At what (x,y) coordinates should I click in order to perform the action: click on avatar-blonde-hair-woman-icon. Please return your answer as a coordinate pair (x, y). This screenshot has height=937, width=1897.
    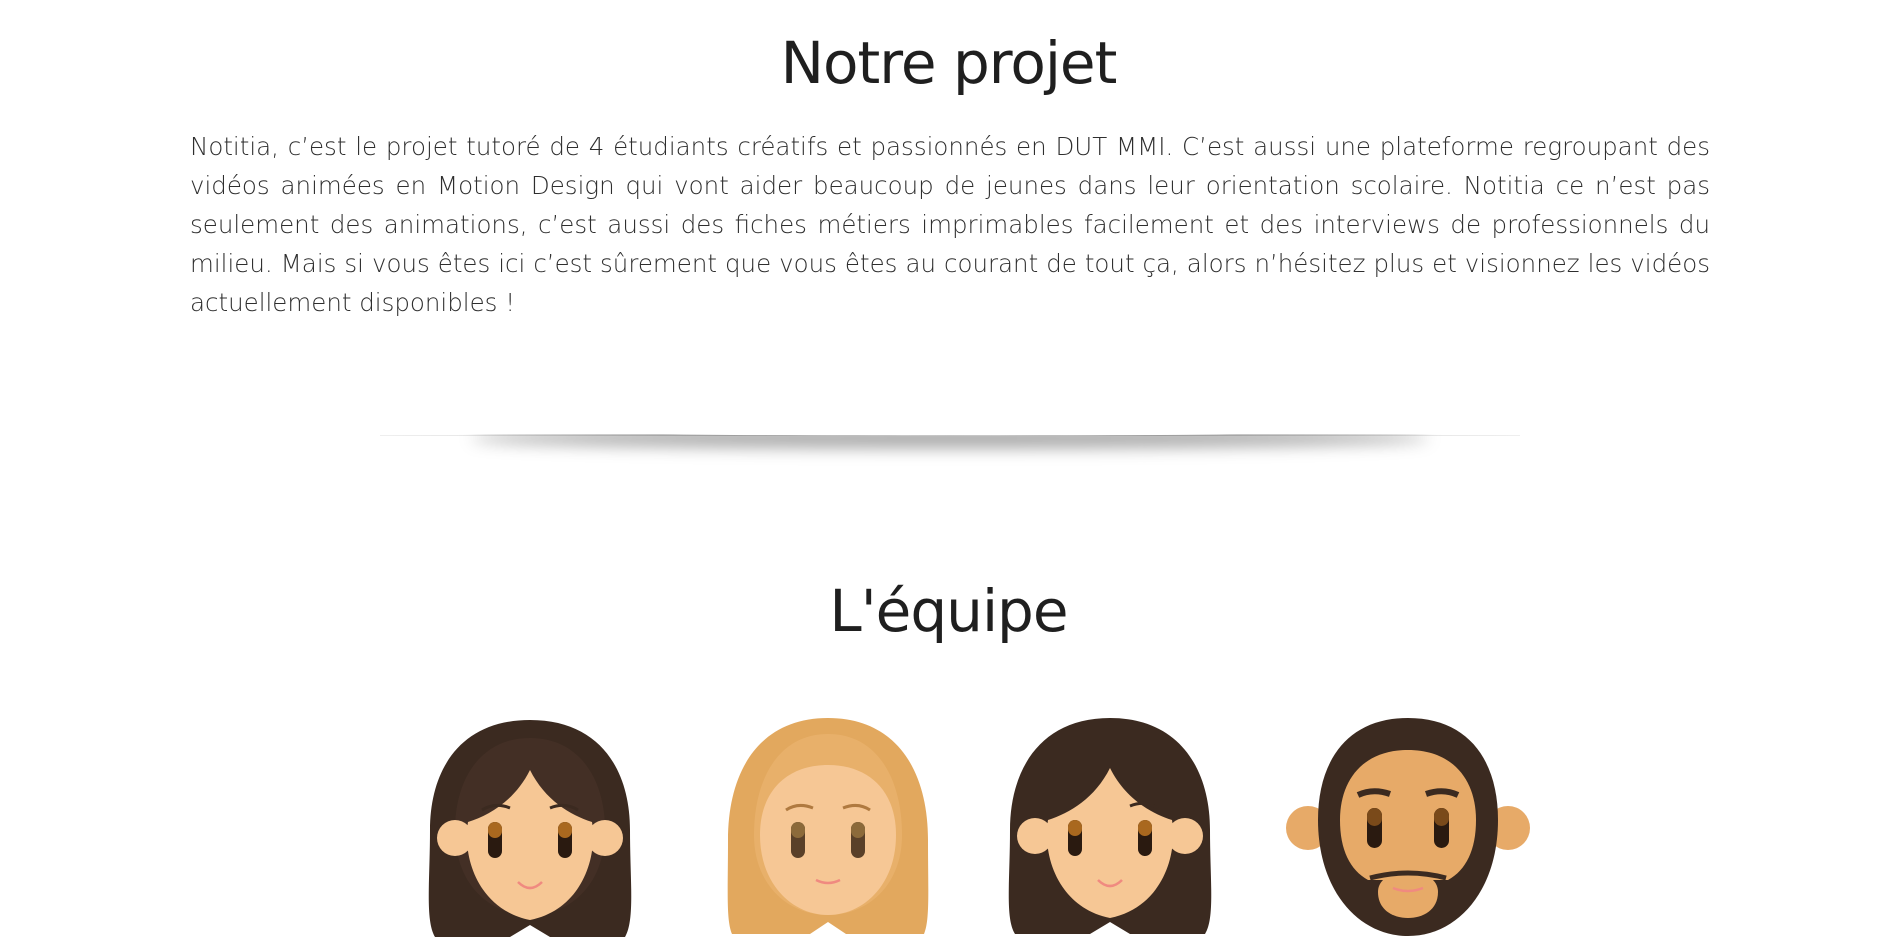
    Looking at the image, I should click on (828, 826).